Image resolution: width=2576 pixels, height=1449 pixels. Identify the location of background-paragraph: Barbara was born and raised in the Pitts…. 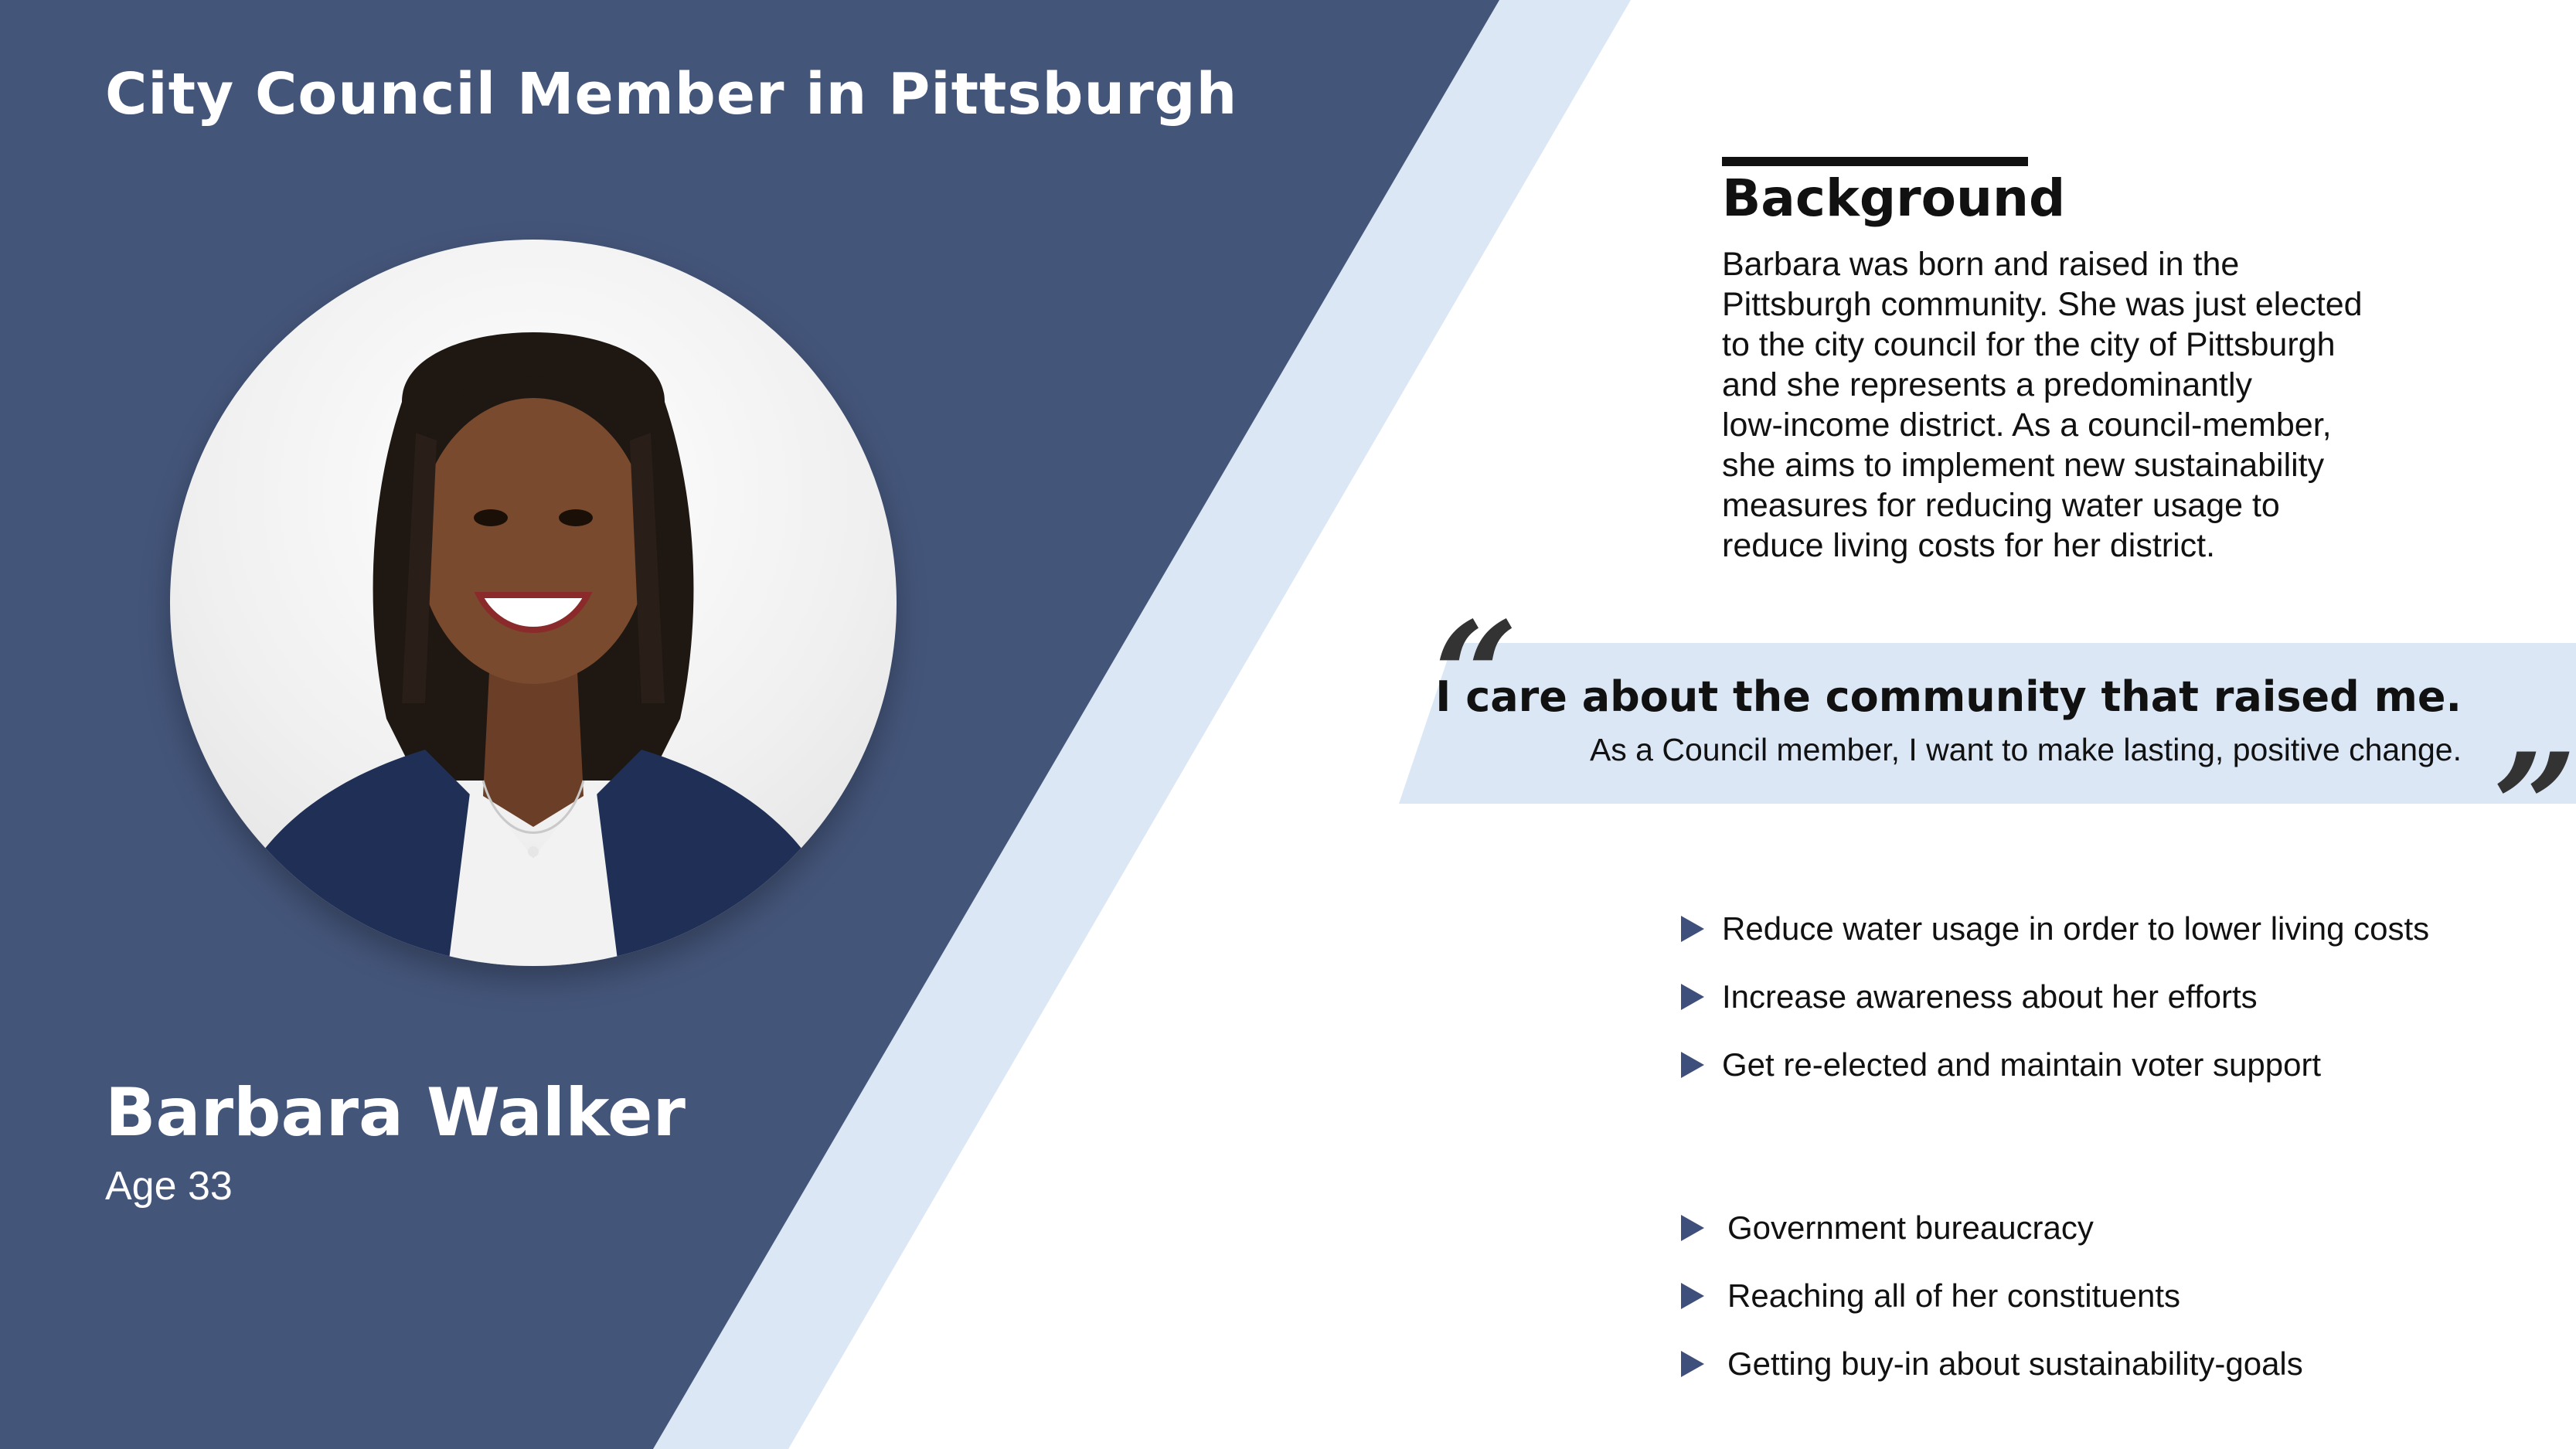
(2085, 405).